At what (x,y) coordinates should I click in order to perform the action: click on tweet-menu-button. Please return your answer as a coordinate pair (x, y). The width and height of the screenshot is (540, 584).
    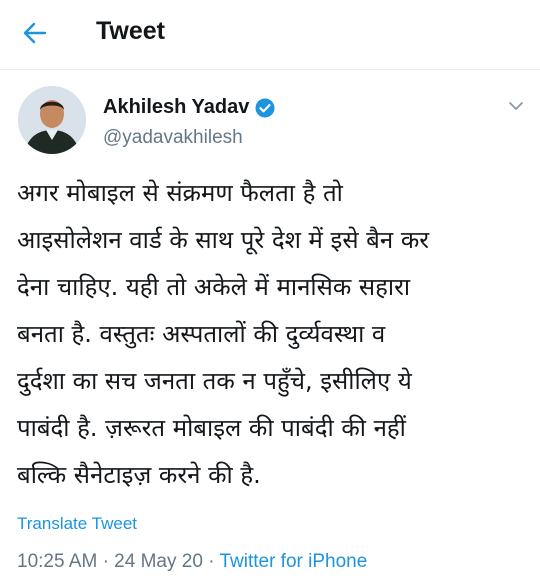
    Looking at the image, I should click on (516, 106).